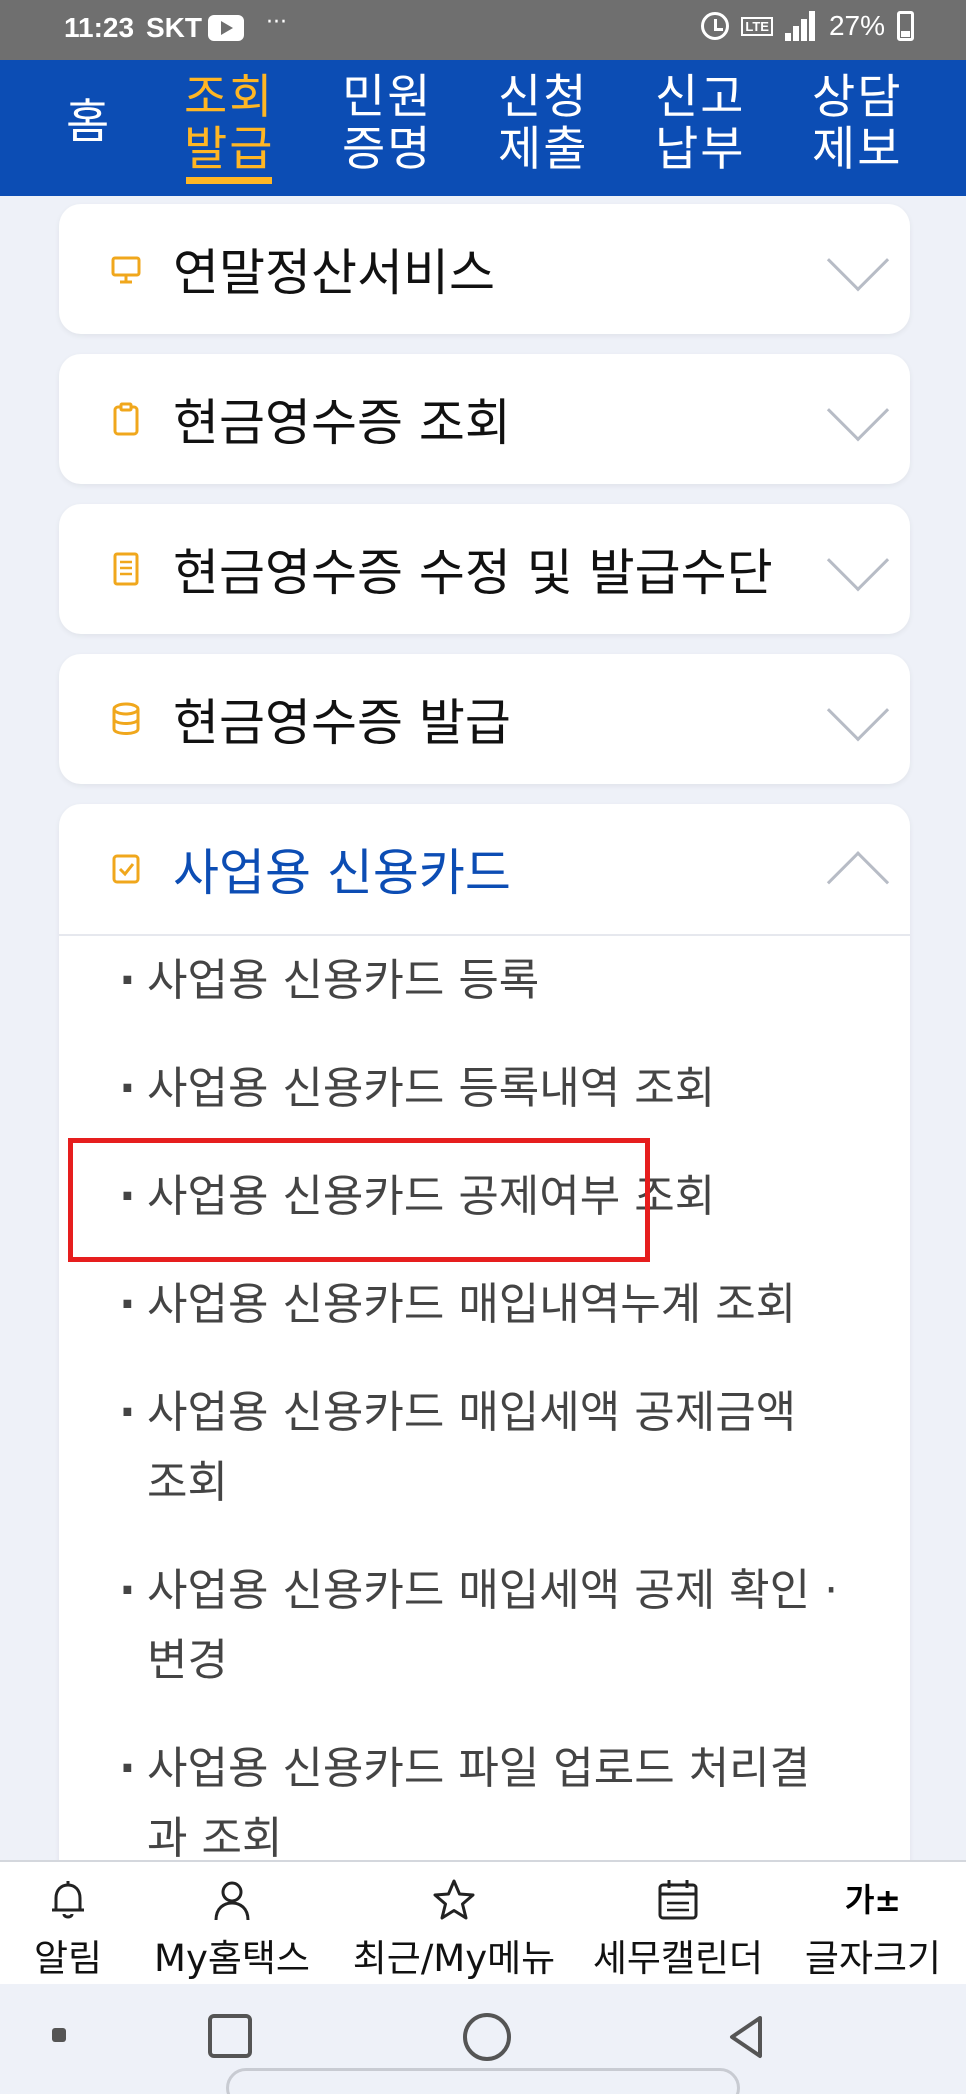  I want to click on android-nav-bar, so click(483, 2039).